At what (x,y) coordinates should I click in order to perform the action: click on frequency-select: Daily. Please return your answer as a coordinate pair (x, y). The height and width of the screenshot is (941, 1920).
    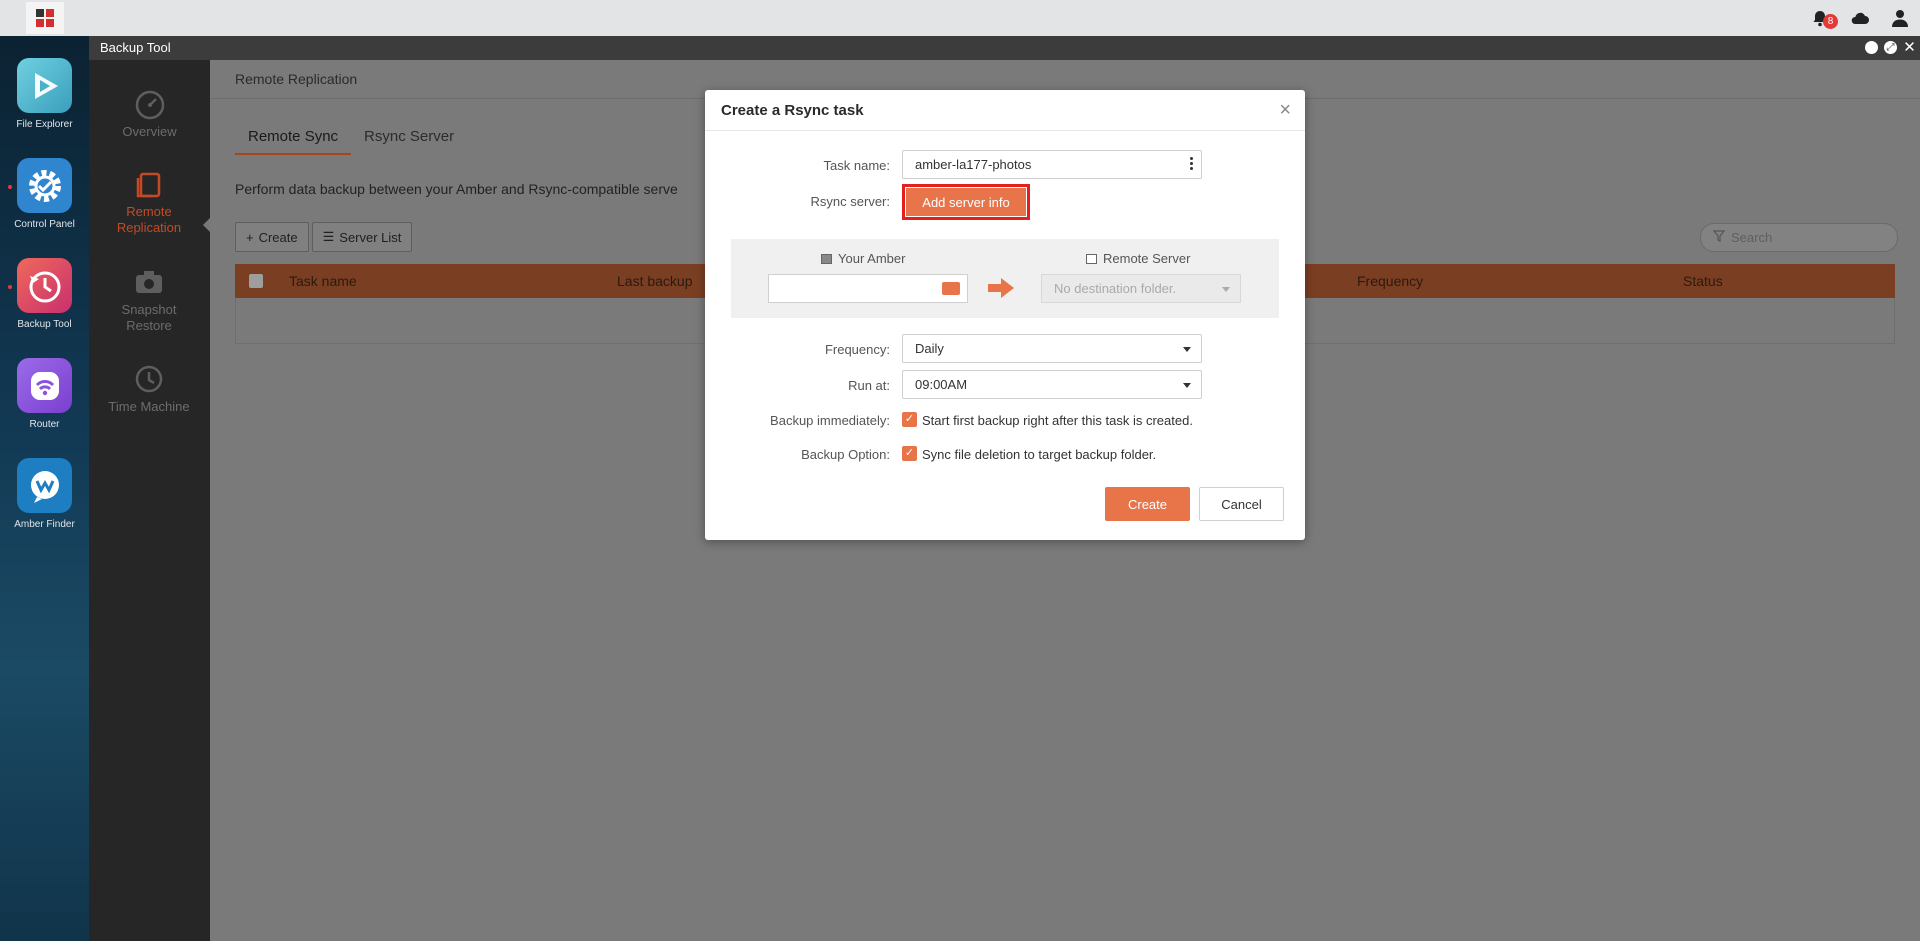
    Looking at the image, I should click on (1052, 348).